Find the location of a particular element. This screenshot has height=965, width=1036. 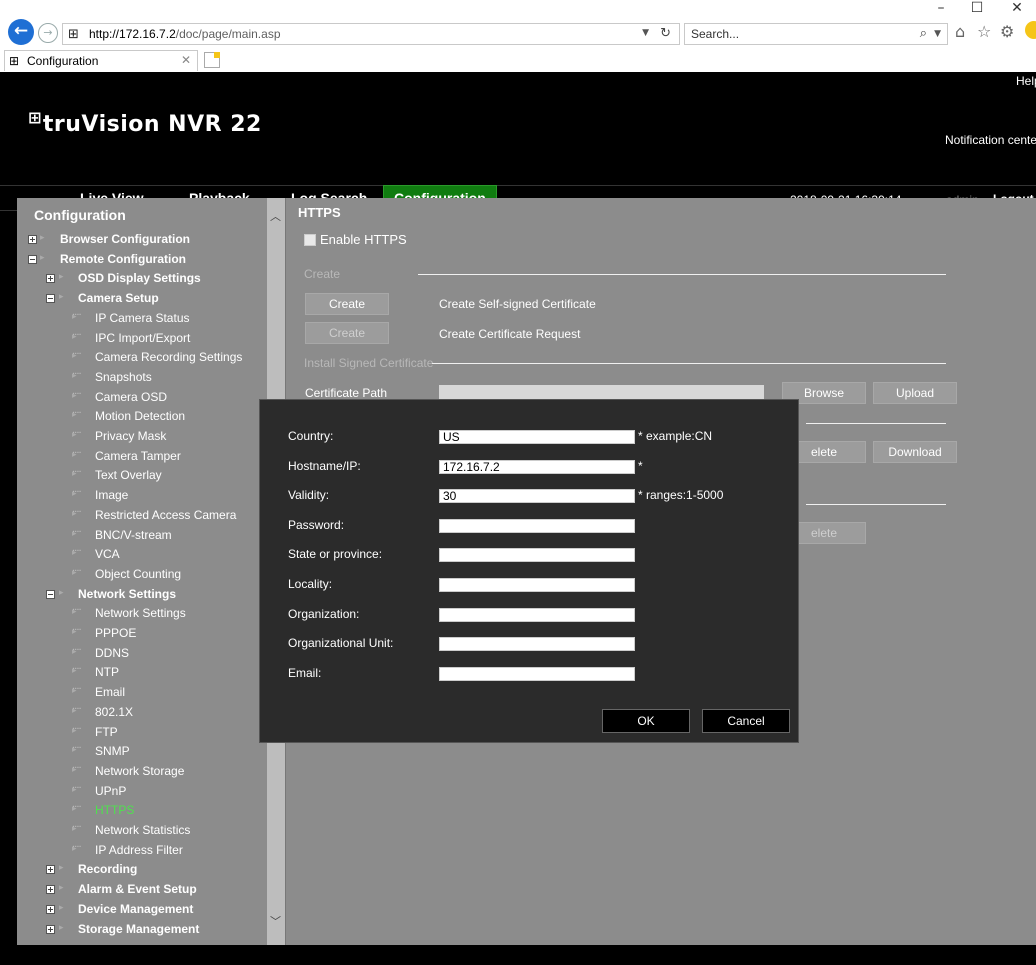

search-icon: ⌕ is located at coordinates (923, 33).